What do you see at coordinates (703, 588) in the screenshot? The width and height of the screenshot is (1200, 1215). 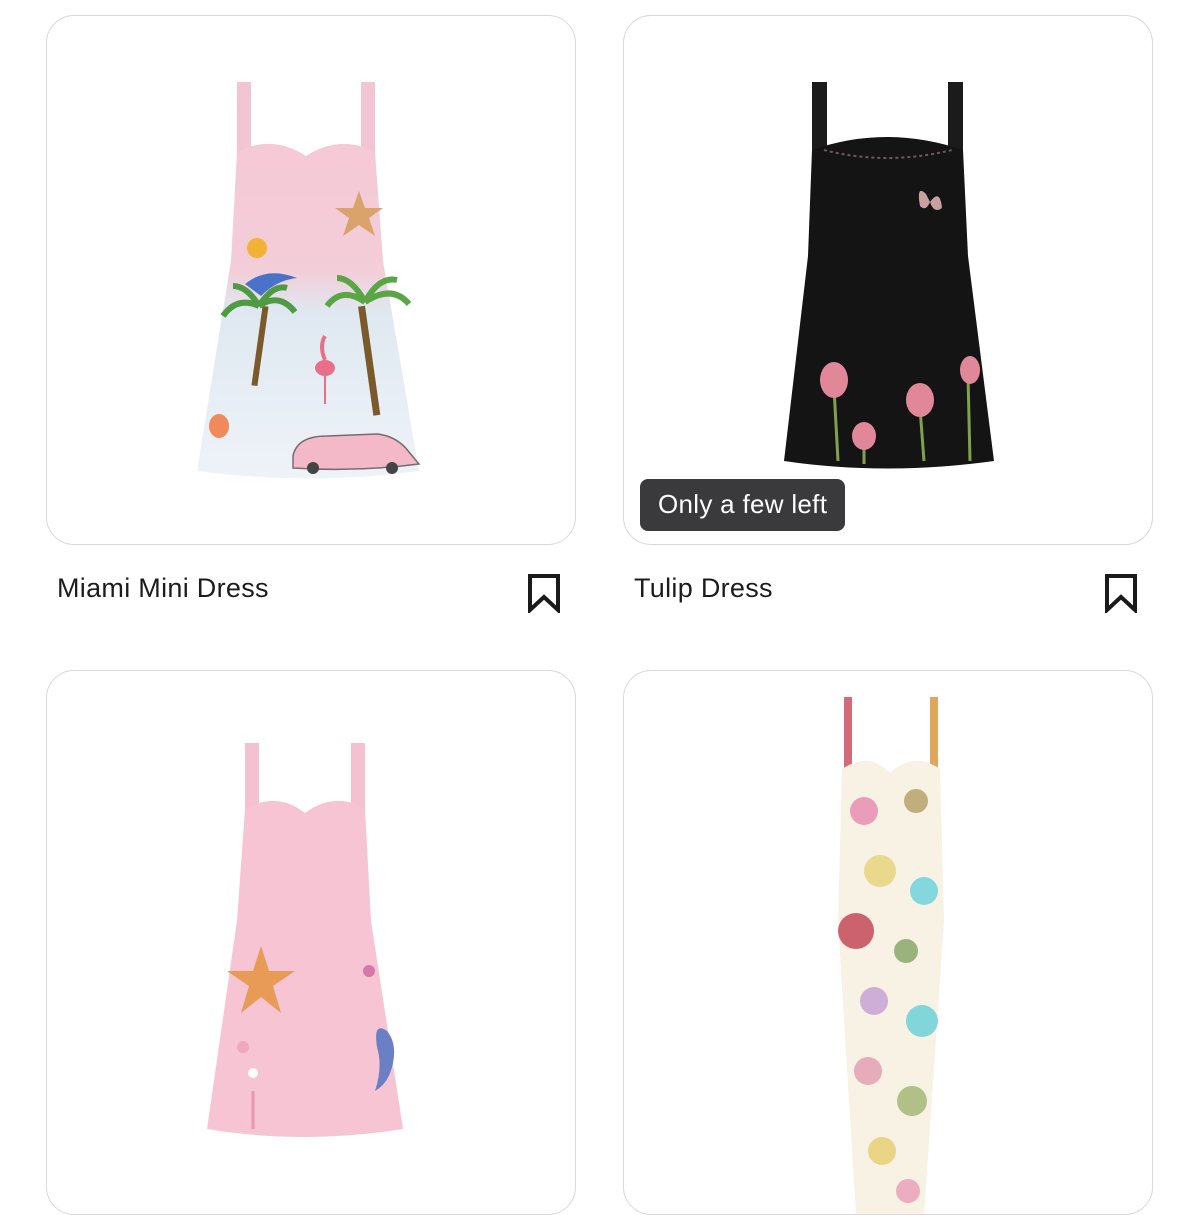 I see `product-title: Tulip Dress` at bounding box center [703, 588].